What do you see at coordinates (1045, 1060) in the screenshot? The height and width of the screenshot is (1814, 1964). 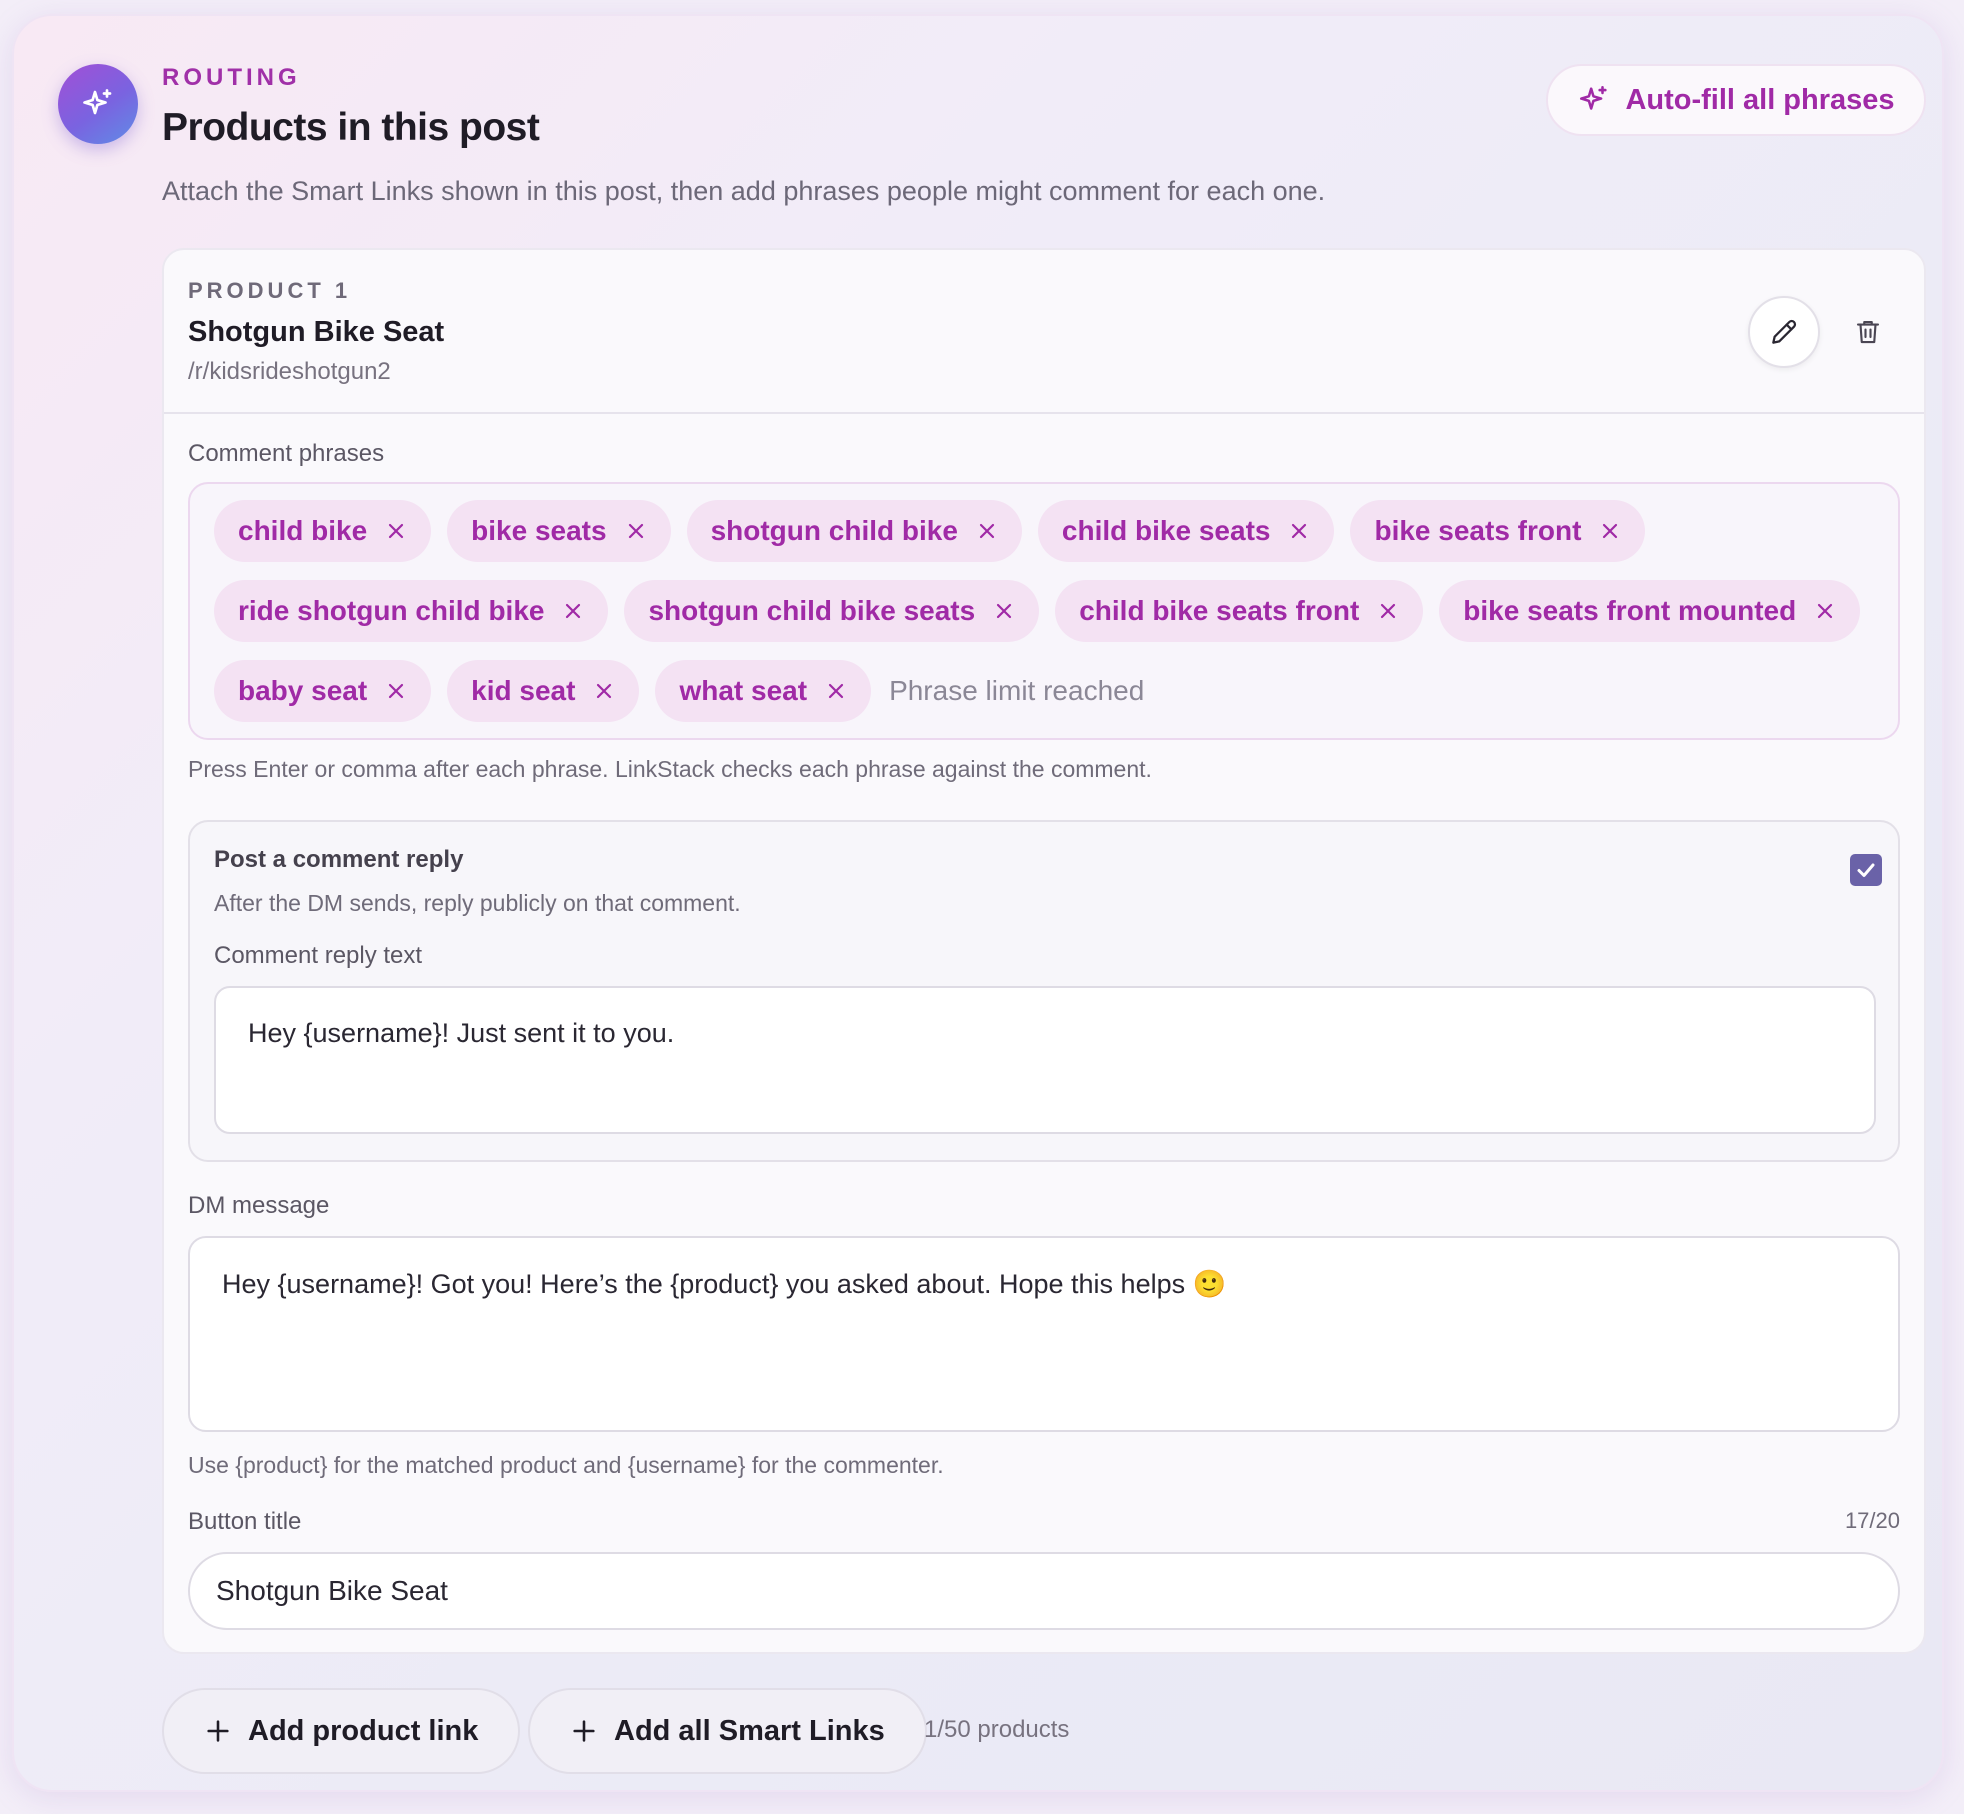 I see `comment-reply-textarea: Hey {username}! Just sent it to you.` at bounding box center [1045, 1060].